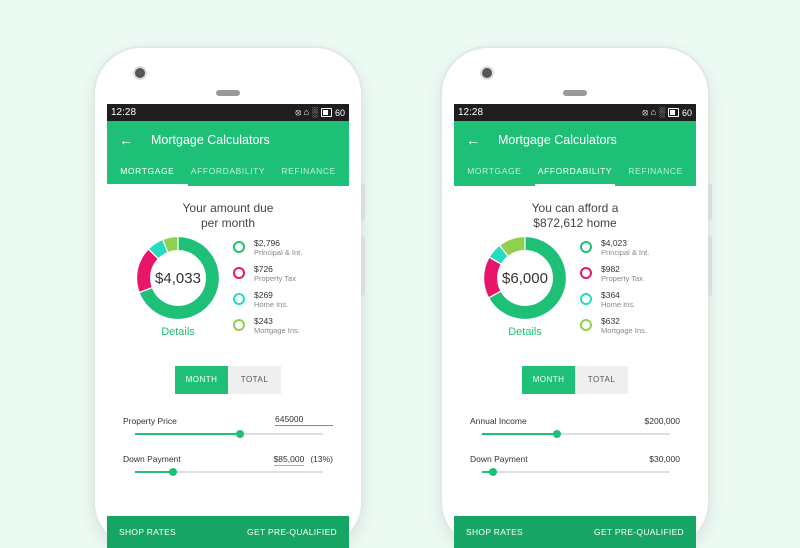 This screenshot has width=800, height=548. What do you see at coordinates (610, 269) in the screenshot?
I see `legend-amount: $982` at bounding box center [610, 269].